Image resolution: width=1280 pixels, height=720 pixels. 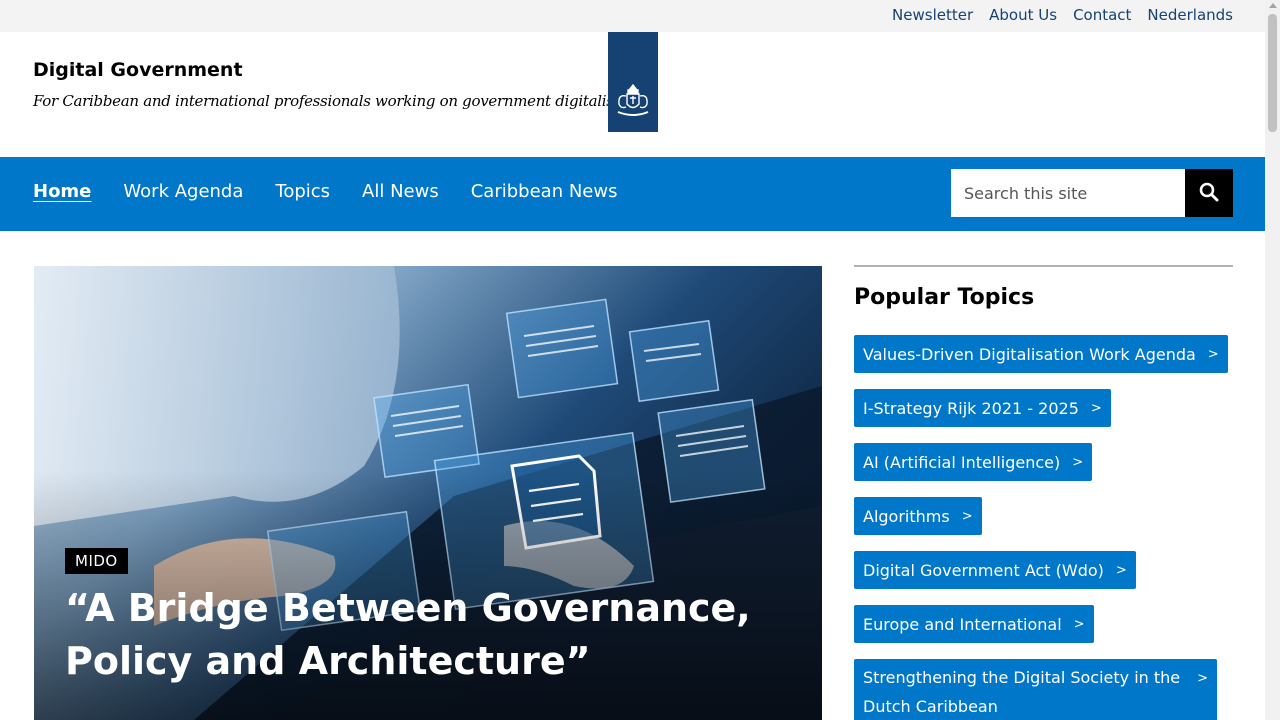 What do you see at coordinates (632, 16) in the screenshot?
I see `utility-bar: Newsletter About Us Contact Nederlands` at bounding box center [632, 16].